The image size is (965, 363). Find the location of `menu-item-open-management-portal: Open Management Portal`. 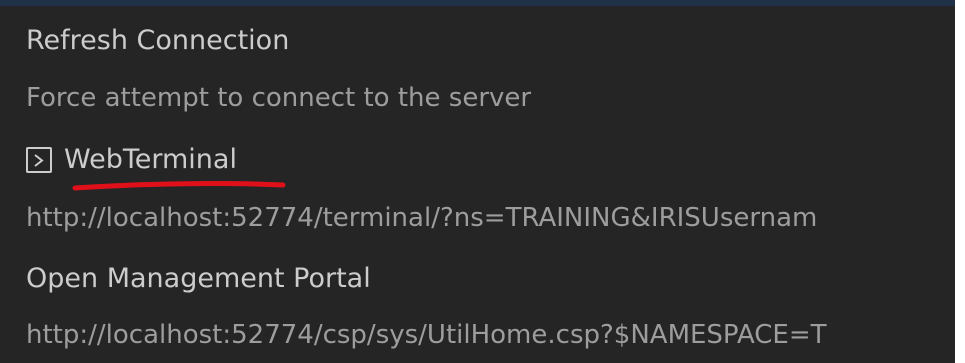

menu-item-open-management-portal: Open Management Portal is located at coordinates (490, 279).